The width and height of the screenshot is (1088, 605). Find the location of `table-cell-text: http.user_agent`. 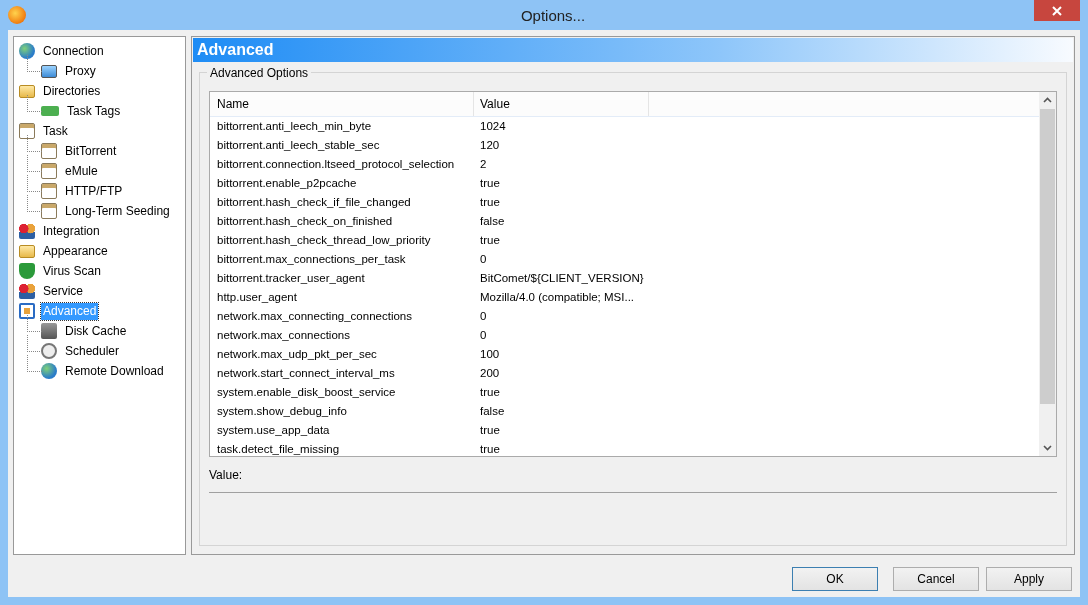

table-cell-text: http.user_agent is located at coordinates (257, 297).